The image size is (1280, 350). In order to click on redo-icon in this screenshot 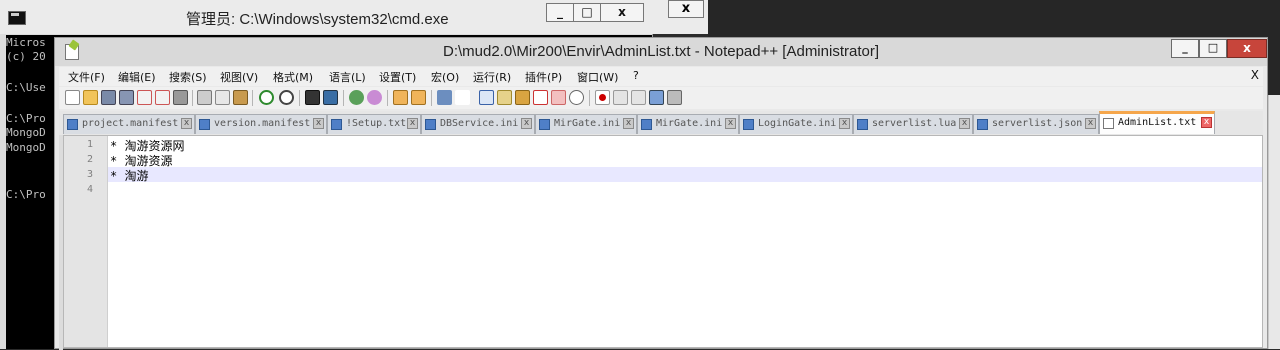, I will do `click(286, 97)`.